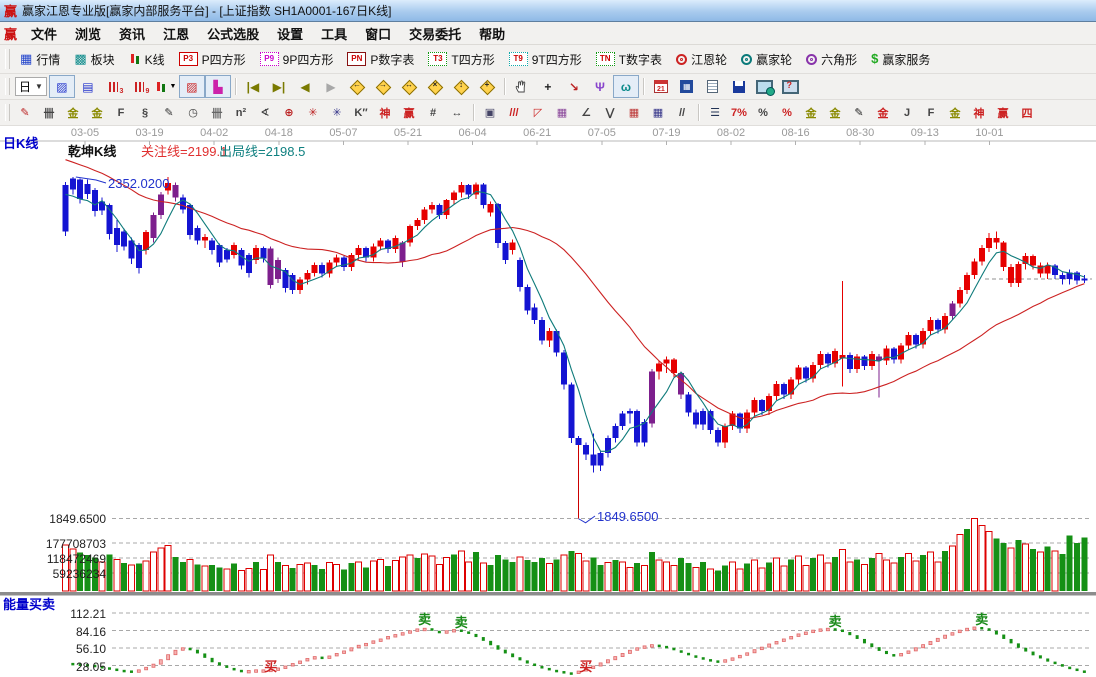 The image size is (1096, 677). Describe the element at coordinates (313, 112) in the screenshot. I see `draw-tool-gann-web: ✳` at that location.